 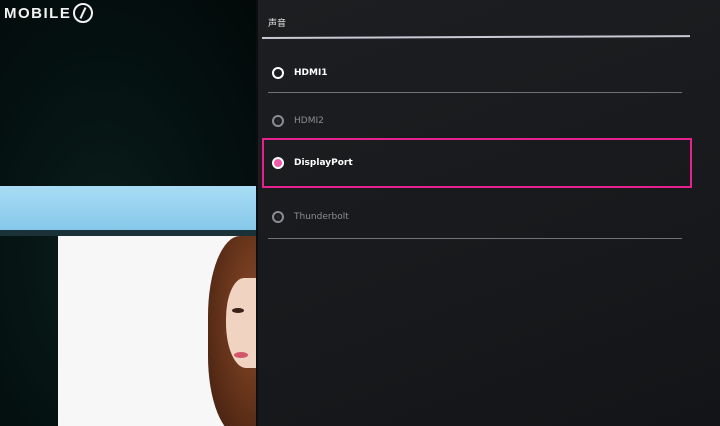 What do you see at coordinates (321, 217) in the screenshot?
I see `input-option-label: Thunderbolt` at bounding box center [321, 217].